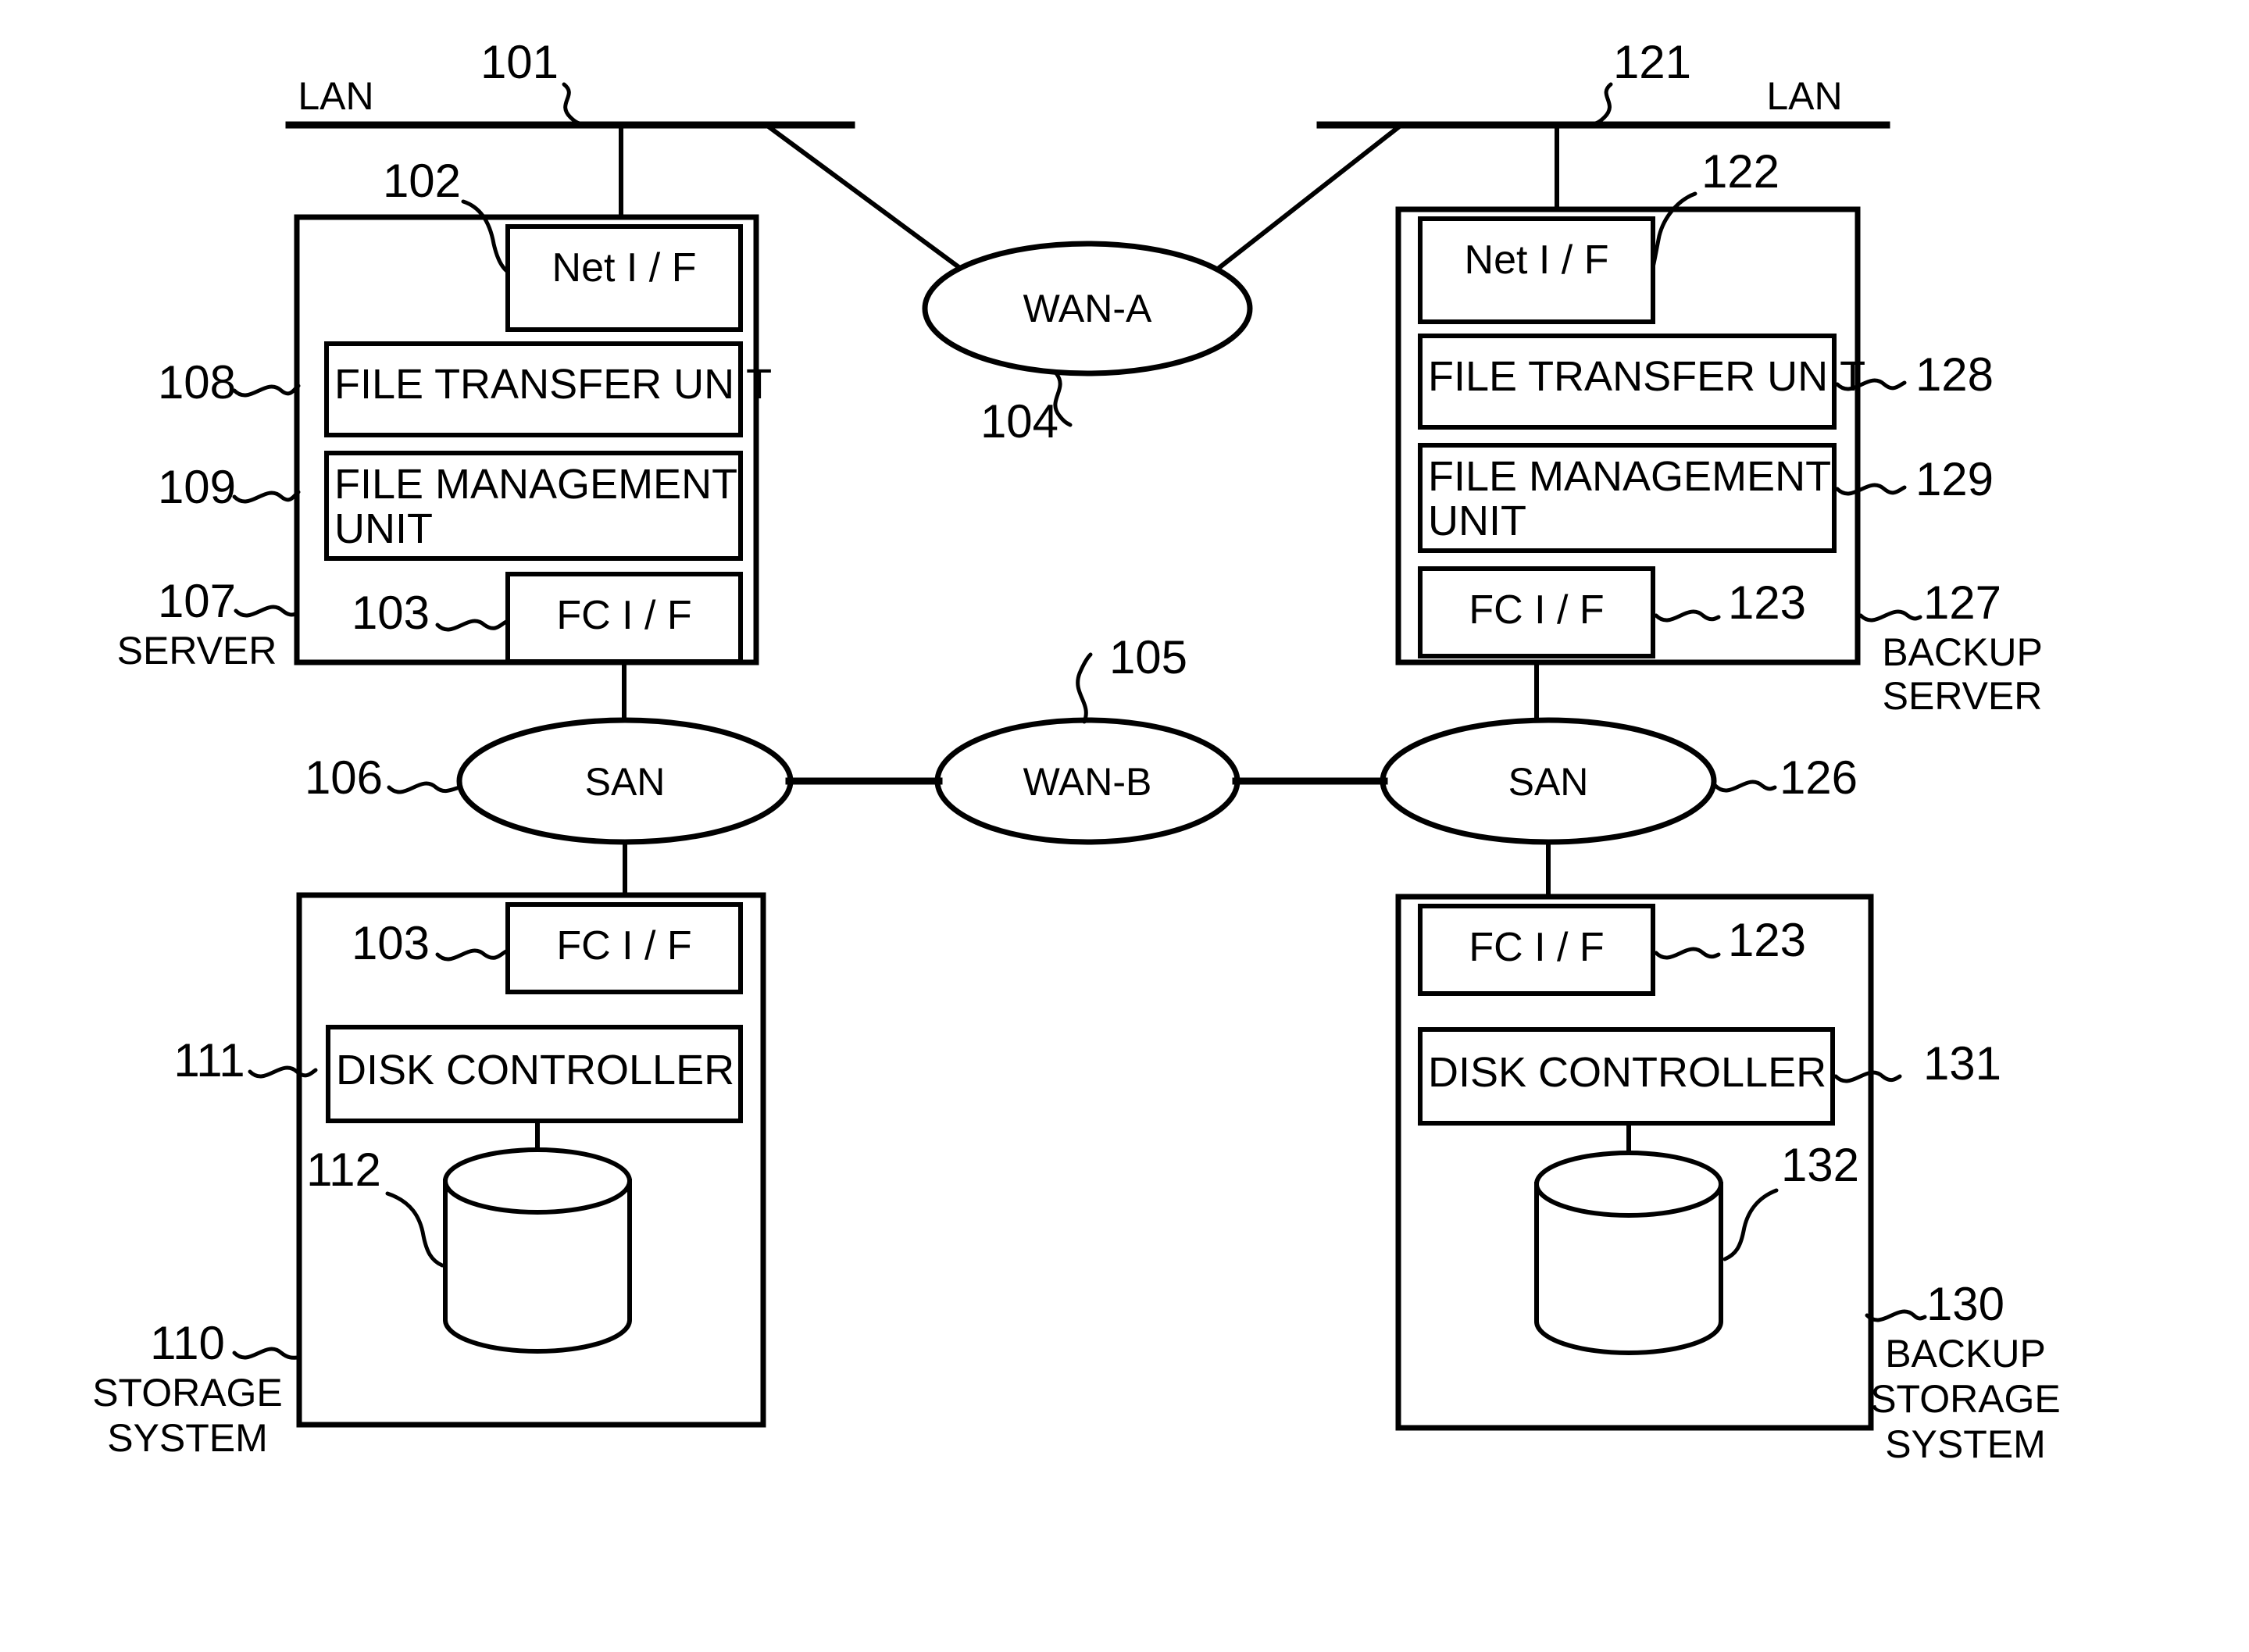  Describe the element at coordinates (1629, 1184) in the screenshot. I see `backup-storage-disk-top` at that location.